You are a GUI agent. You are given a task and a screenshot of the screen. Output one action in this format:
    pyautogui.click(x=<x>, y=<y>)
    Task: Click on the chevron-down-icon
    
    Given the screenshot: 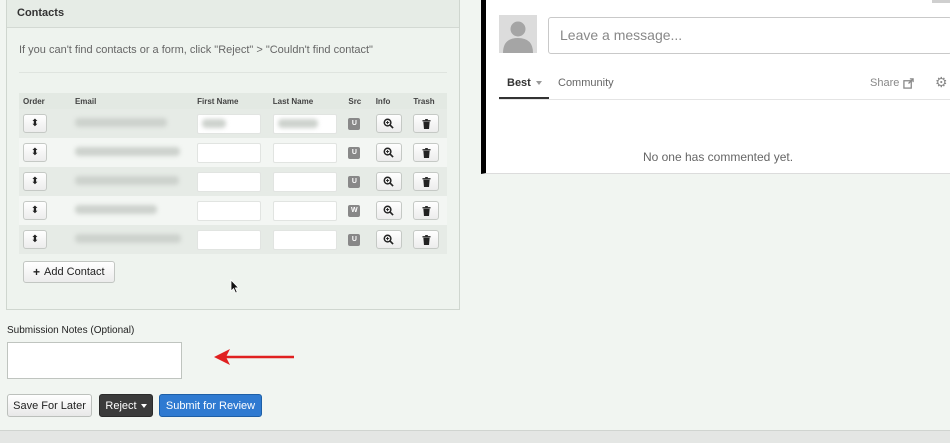 What is the action you would take?
    pyautogui.click(x=538, y=83)
    